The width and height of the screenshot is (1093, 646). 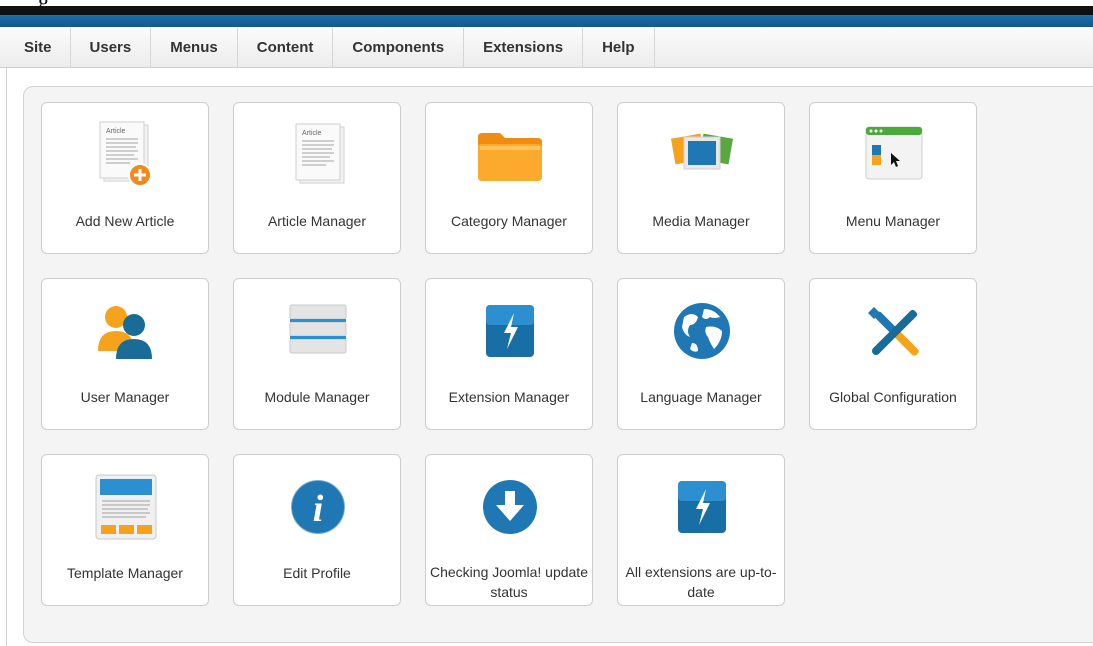 I want to click on menu-help: Help, so click(x=619, y=48).